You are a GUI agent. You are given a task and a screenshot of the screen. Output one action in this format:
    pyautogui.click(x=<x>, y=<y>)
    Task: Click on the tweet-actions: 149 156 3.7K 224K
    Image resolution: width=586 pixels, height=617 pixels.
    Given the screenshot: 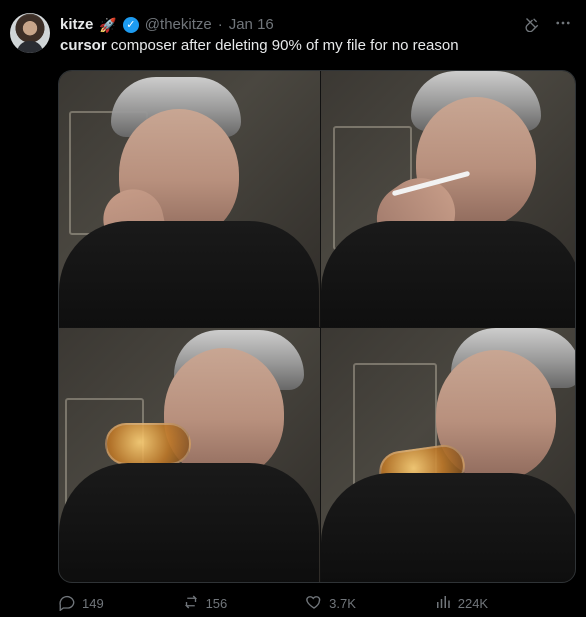 What is the action you would take?
    pyautogui.click(x=322, y=604)
    